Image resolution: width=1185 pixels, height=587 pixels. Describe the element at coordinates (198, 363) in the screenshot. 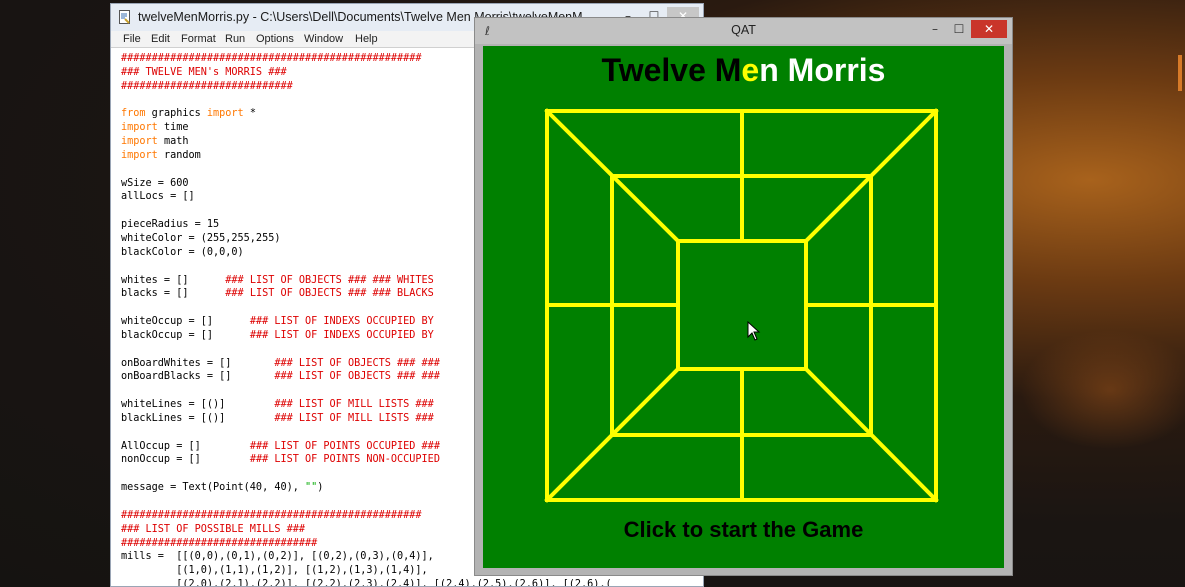

I see `code-token: onBoardWhites = []` at that location.